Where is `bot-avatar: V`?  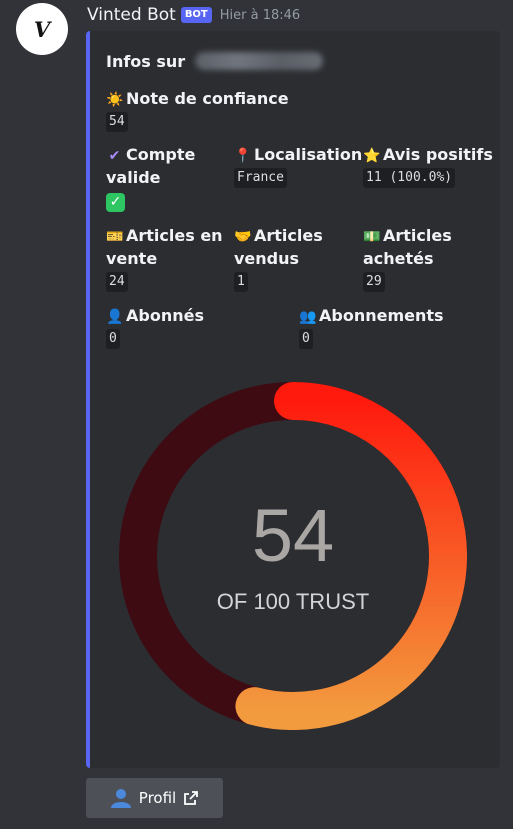
bot-avatar: V is located at coordinates (42, 29).